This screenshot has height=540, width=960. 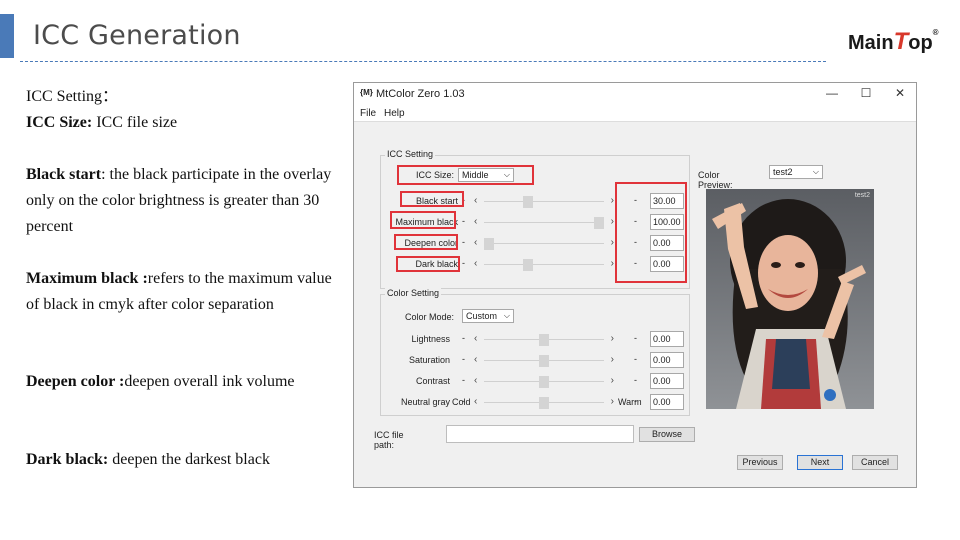 I want to click on max-black-term: Maximum black :, so click(x=87, y=278).